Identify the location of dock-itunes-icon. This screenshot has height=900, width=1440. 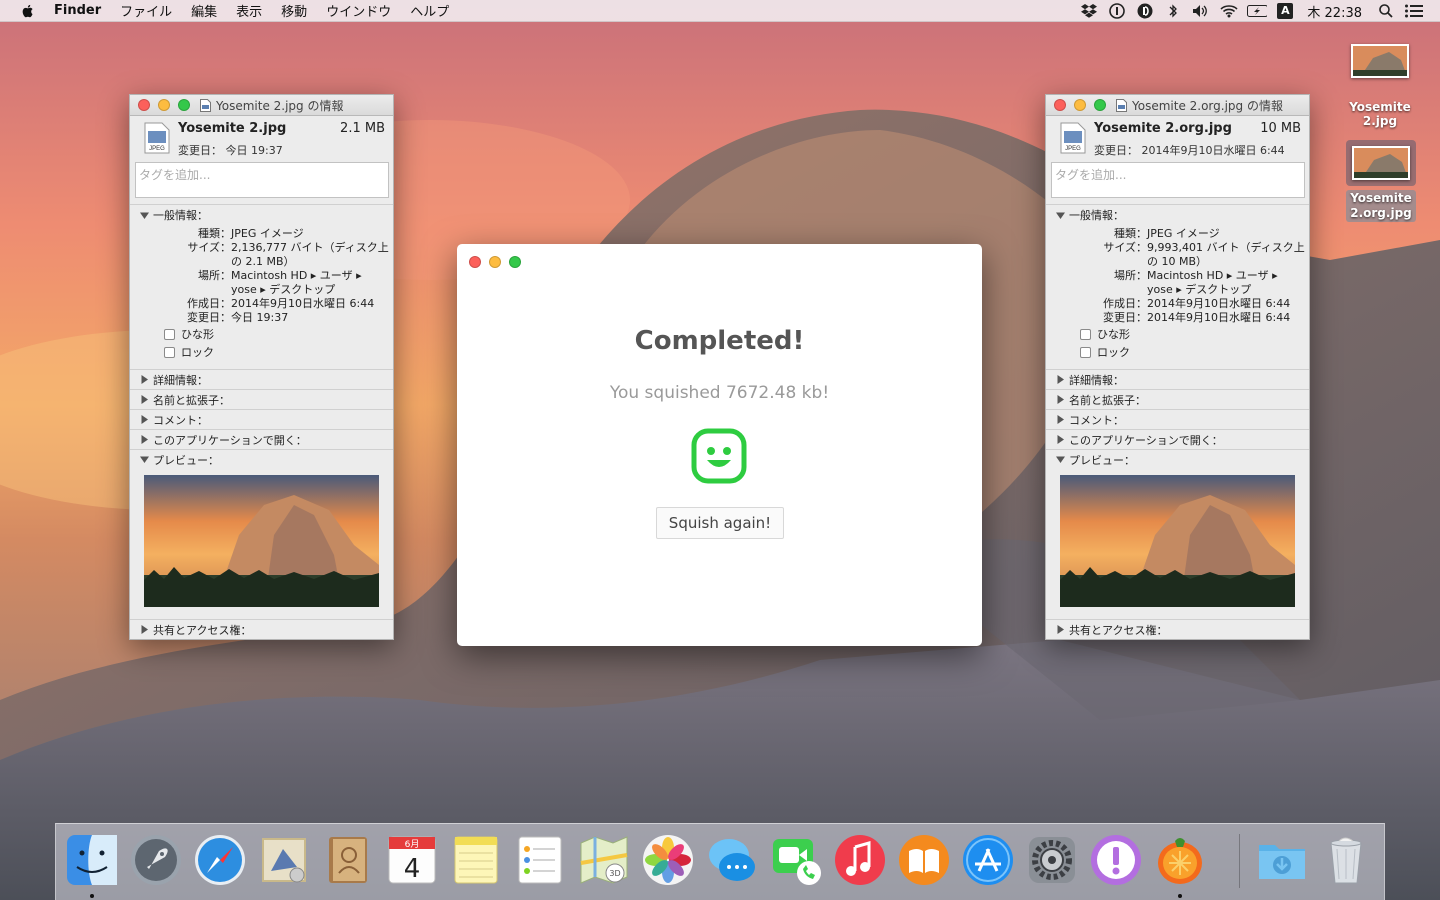
(860, 860).